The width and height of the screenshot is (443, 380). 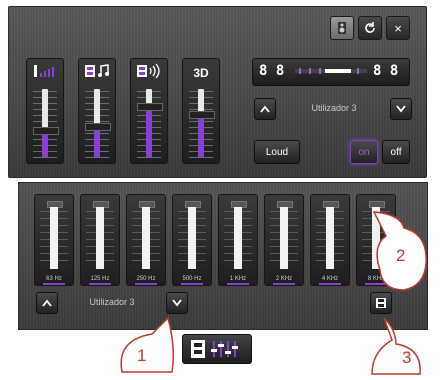 What do you see at coordinates (142, 355) in the screenshot?
I see `callout-1: 1` at bounding box center [142, 355].